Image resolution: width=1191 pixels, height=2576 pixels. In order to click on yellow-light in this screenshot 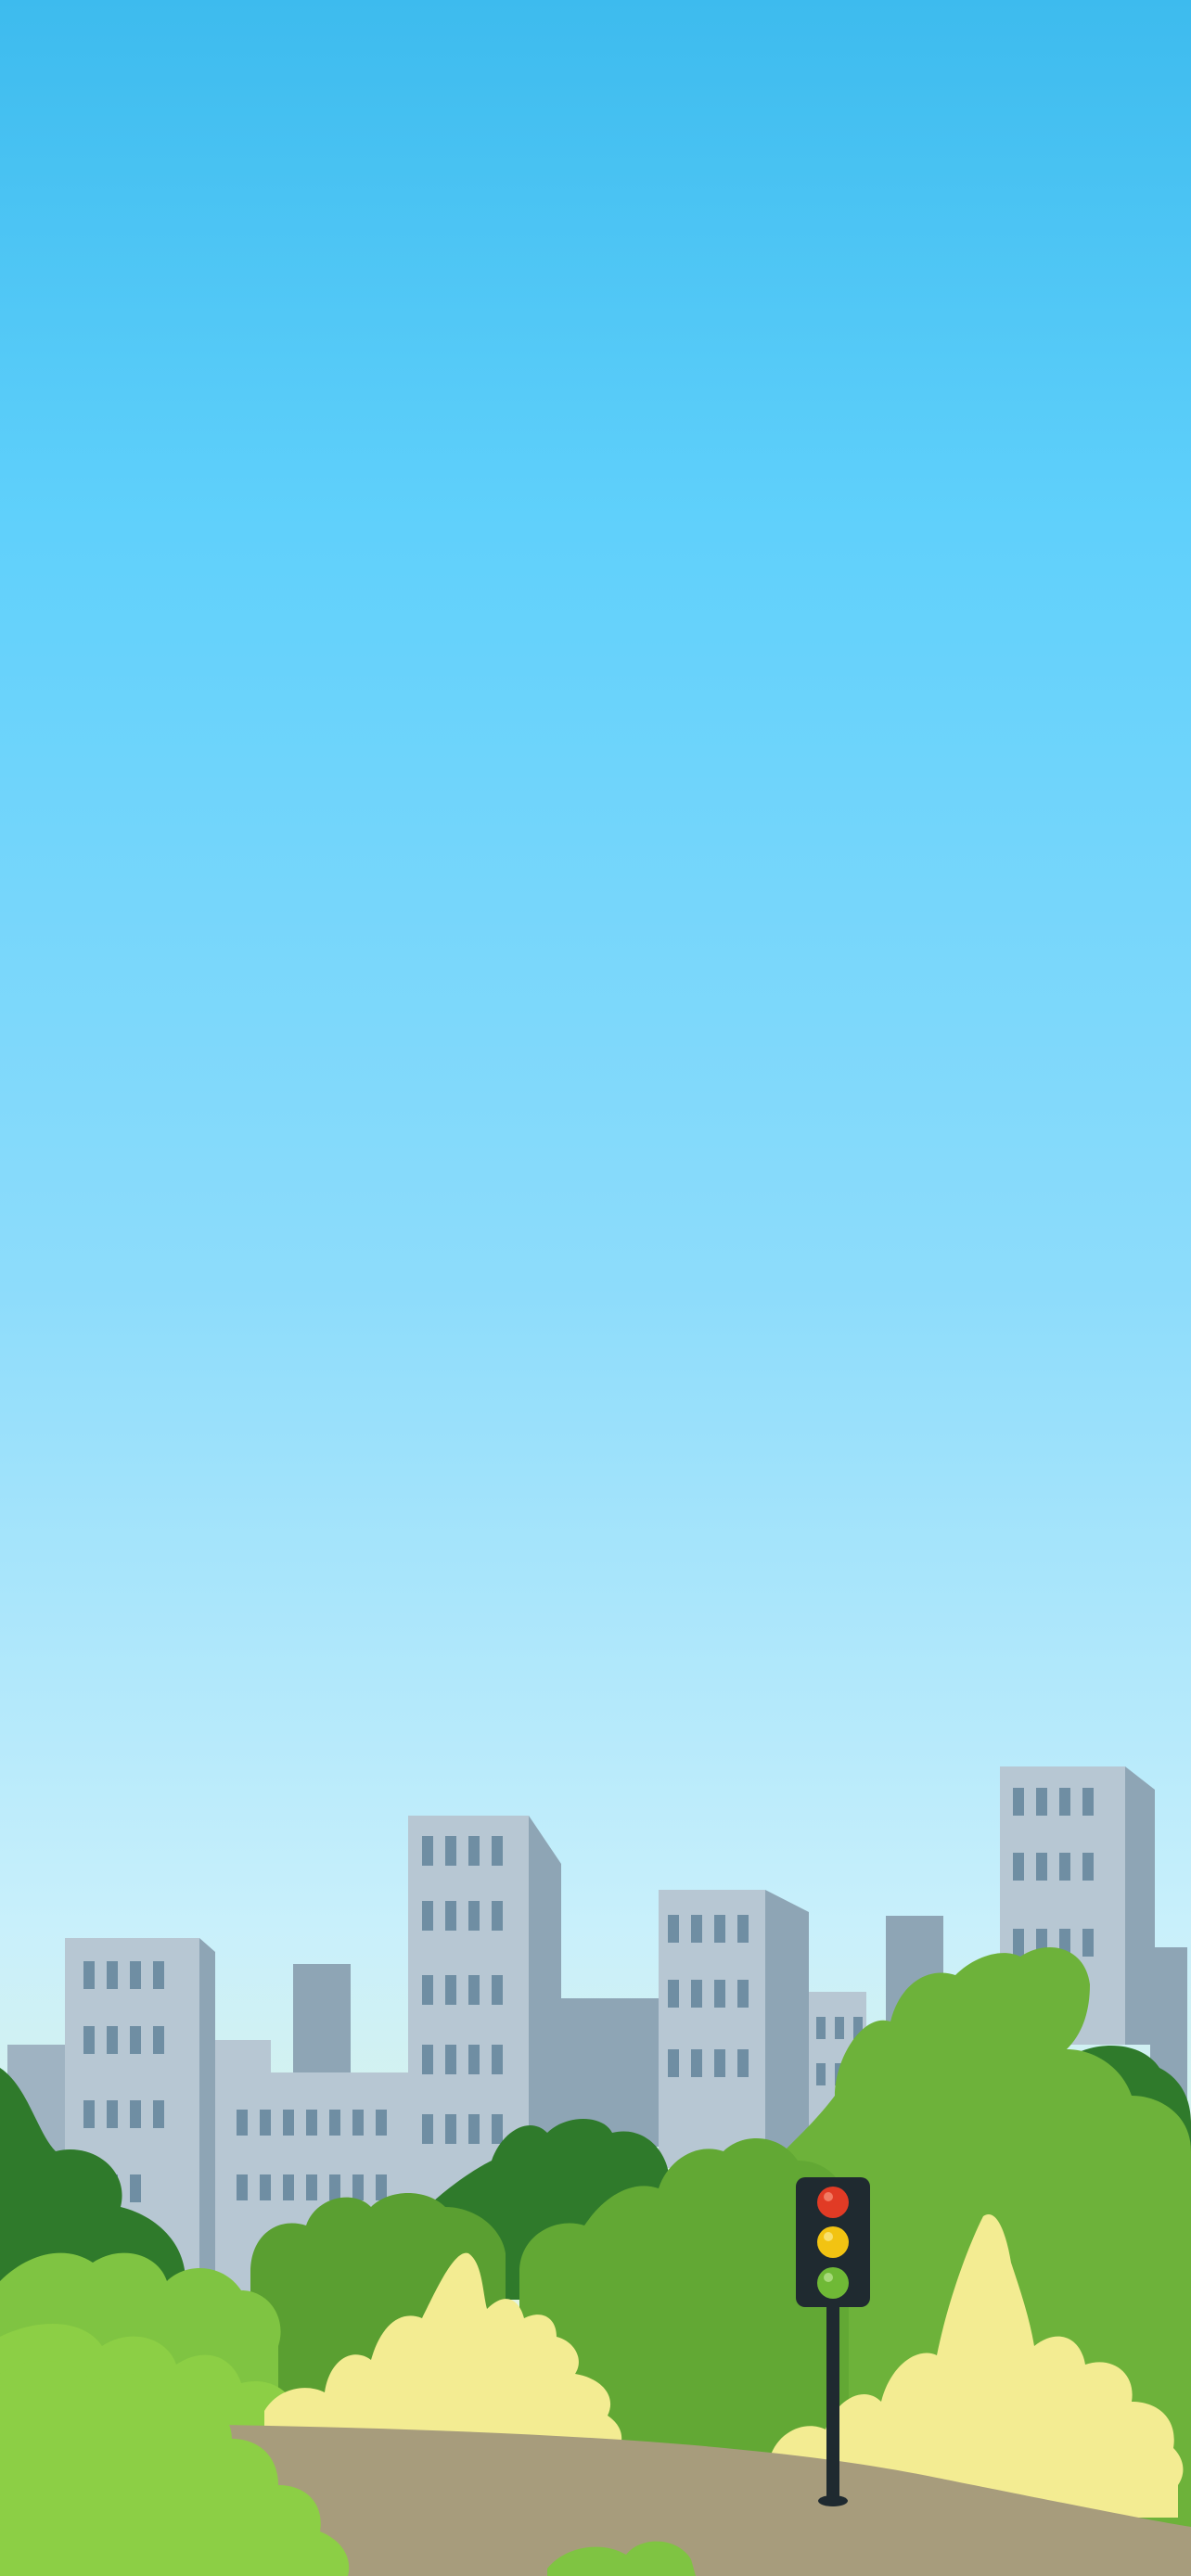, I will do `click(833, 2242)`.